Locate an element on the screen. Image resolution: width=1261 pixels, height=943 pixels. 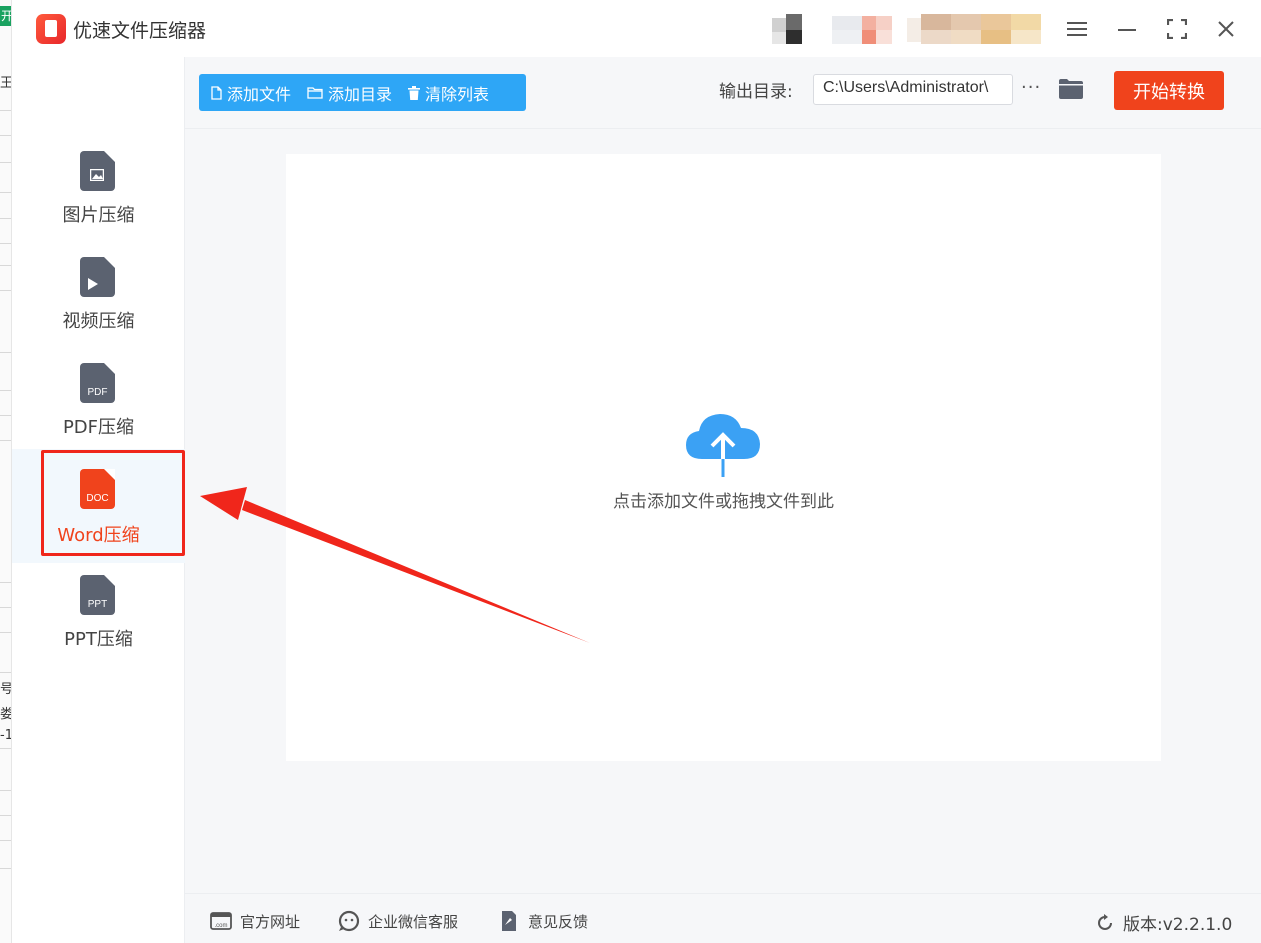
maximize-icon is located at coordinates (1177, 29).